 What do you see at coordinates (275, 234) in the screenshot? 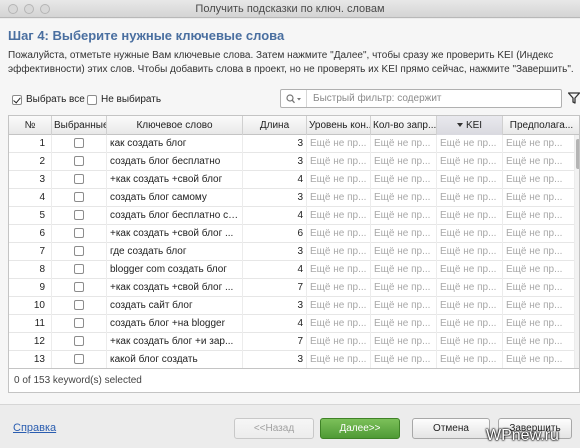
I see `length-cell: 6` at bounding box center [275, 234].